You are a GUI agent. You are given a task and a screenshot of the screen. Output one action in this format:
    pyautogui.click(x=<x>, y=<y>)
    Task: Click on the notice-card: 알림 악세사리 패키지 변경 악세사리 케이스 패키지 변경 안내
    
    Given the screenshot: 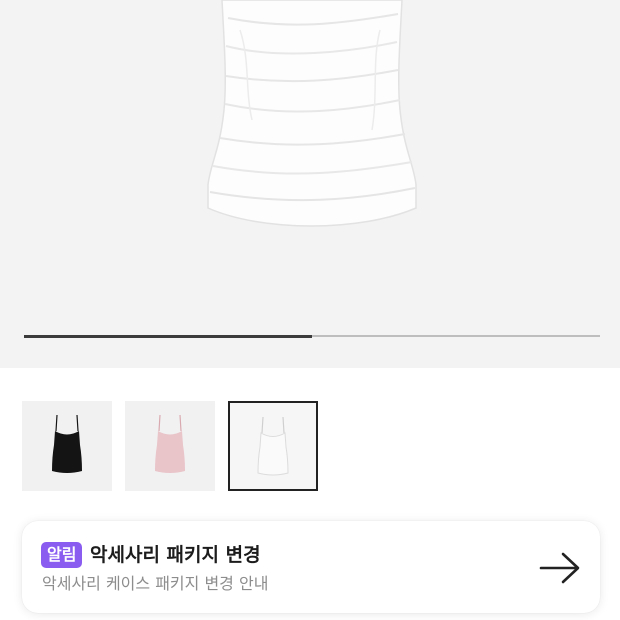 What is the action you would take?
    pyautogui.click(x=311, y=567)
    